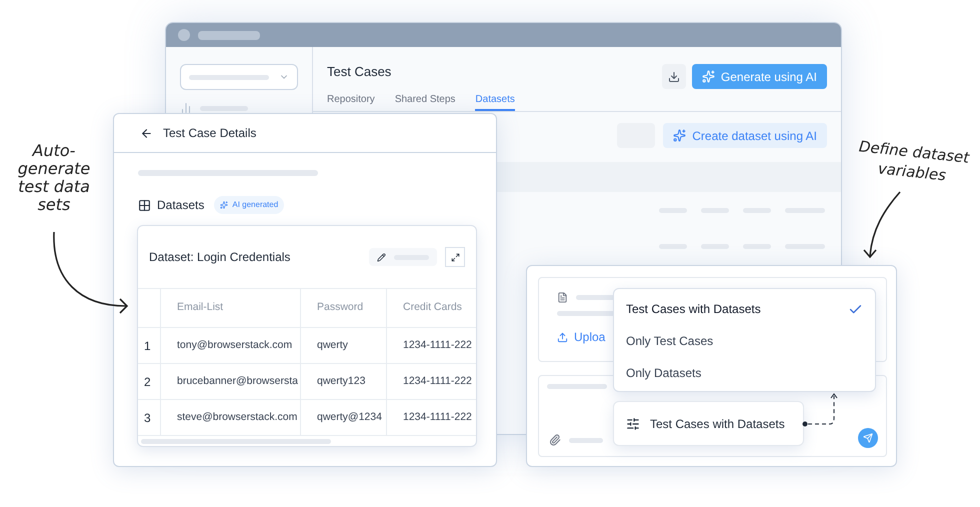 Image resolution: width=980 pixels, height=507 pixels. What do you see at coordinates (209, 133) in the screenshot?
I see `panel-title: Test Case Details` at bounding box center [209, 133].